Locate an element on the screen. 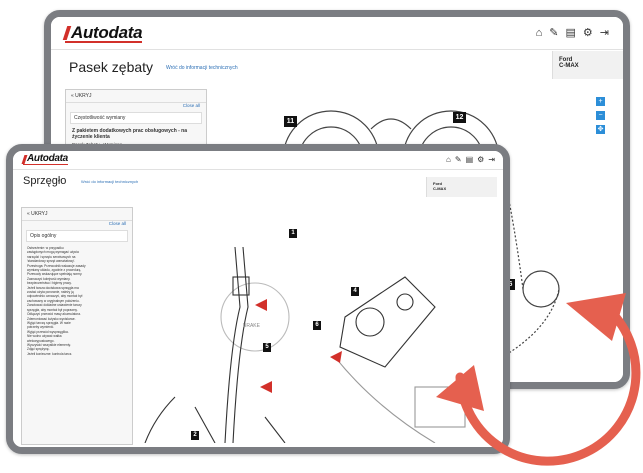 The width and height of the screenshot is (643, 473). callout-6: 6 is located at coordinates (317, 325).